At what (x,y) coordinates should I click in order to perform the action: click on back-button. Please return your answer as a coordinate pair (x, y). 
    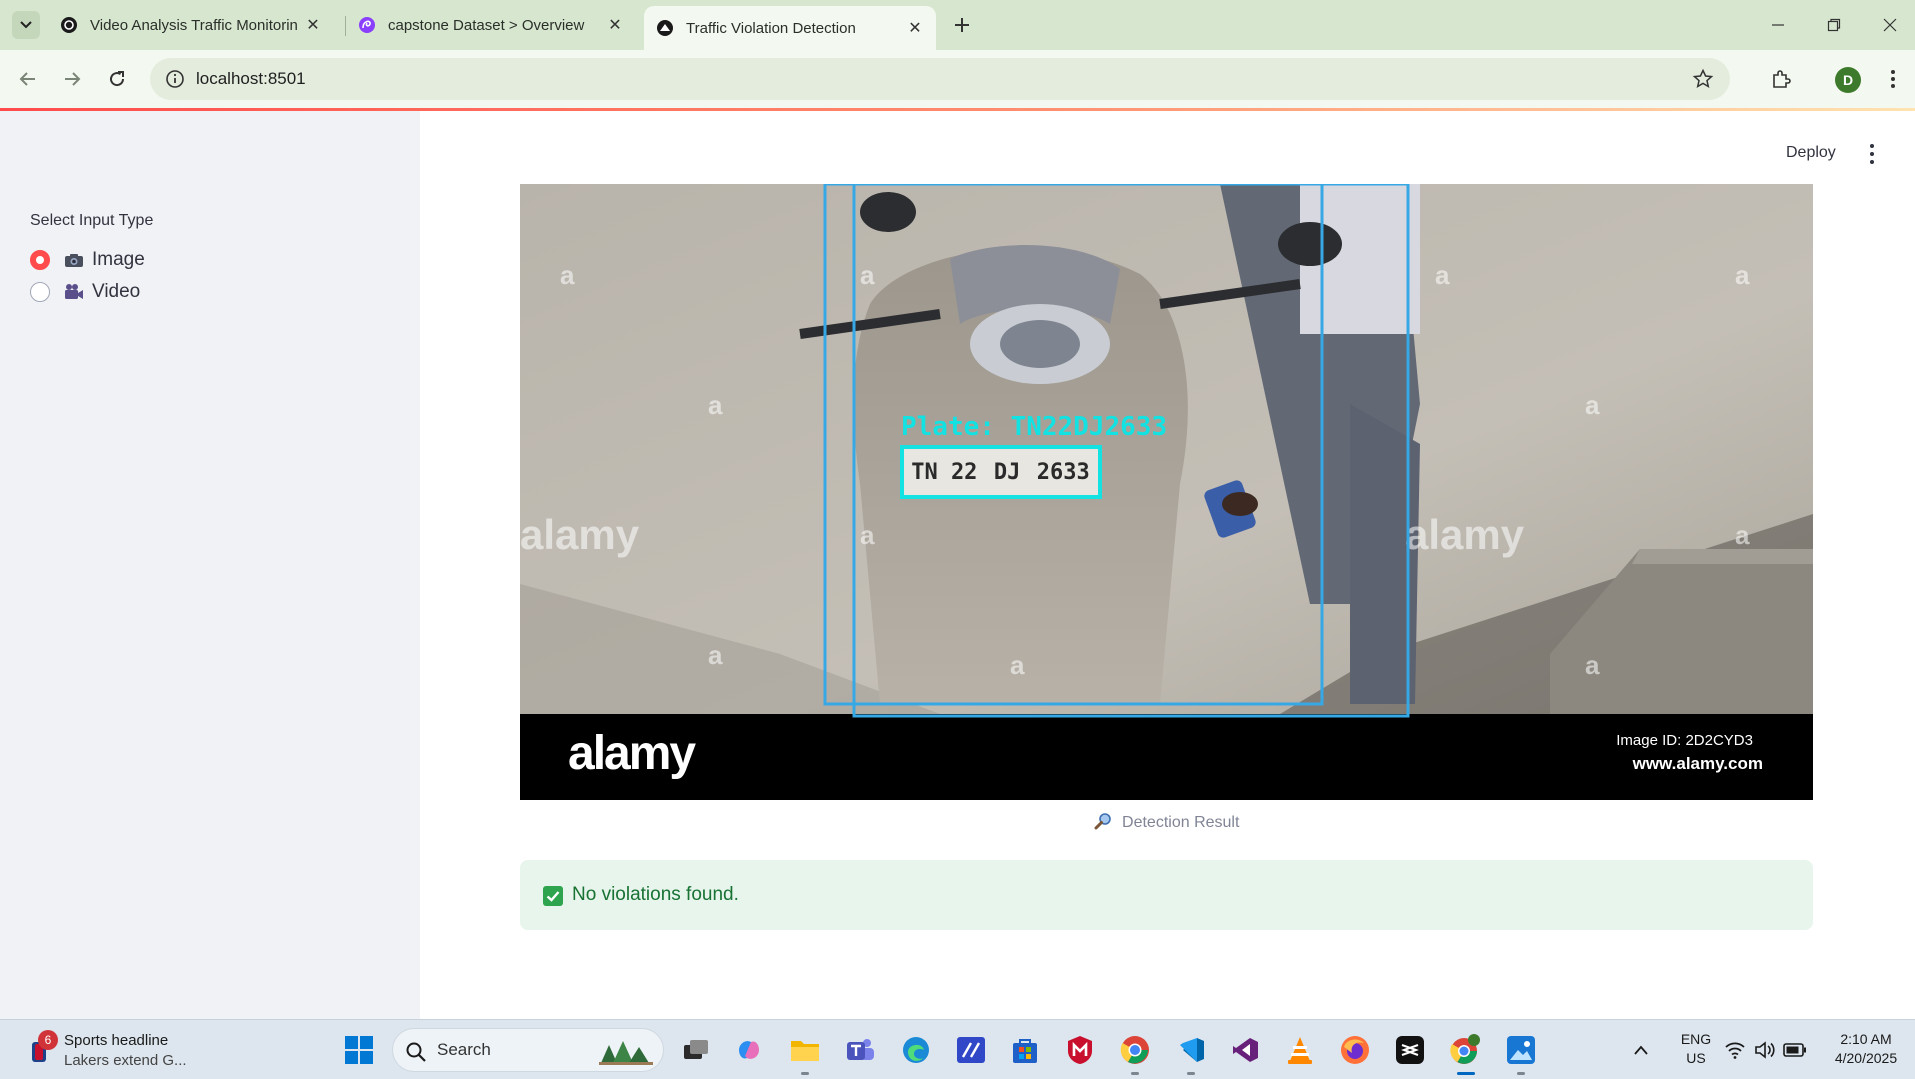
    Looking at the image, I should click on (28, 79).